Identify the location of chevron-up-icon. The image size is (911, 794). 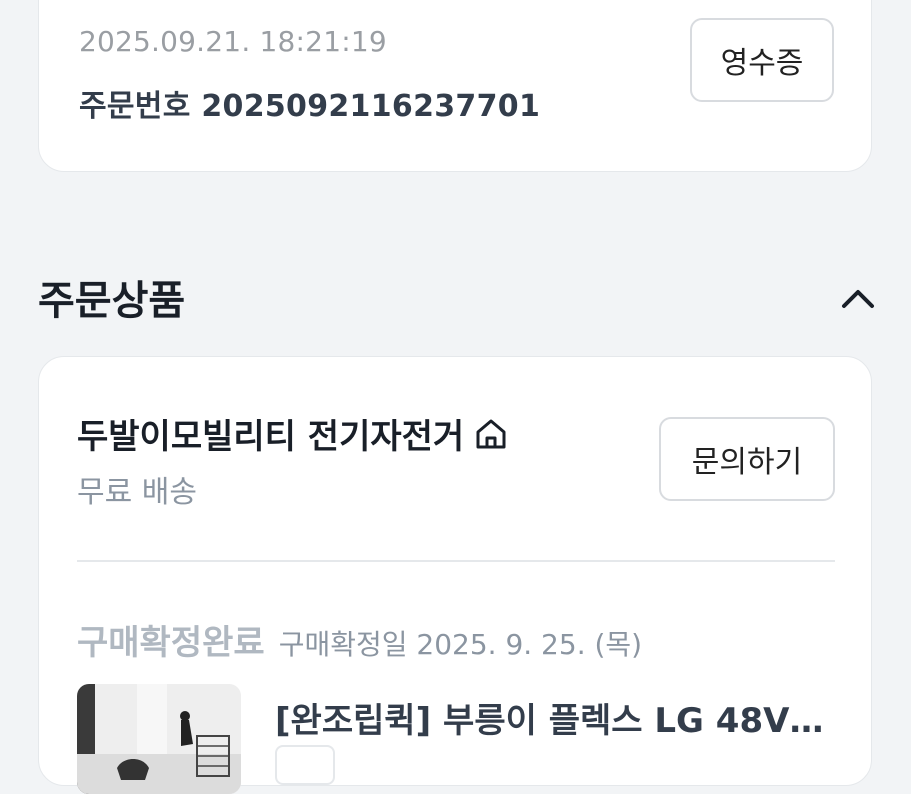
(858, 298).